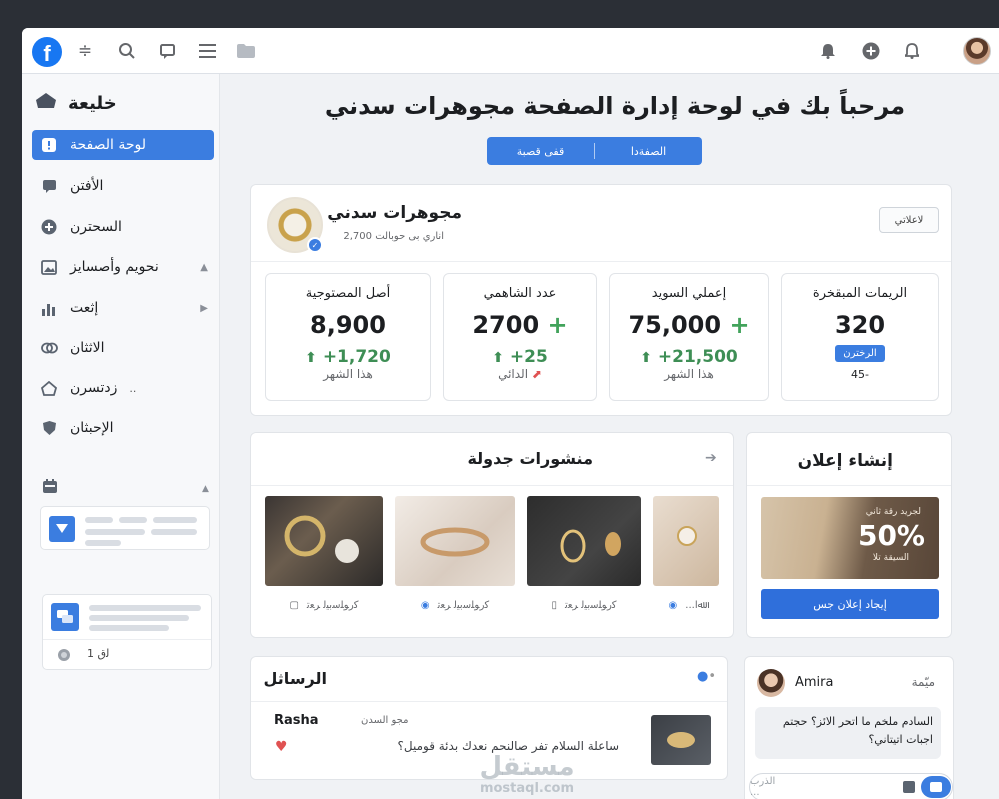  What do you see at coordinates (977, 51) in the screenshot?
I see `user-avatar` at bounding box center [977, 51].